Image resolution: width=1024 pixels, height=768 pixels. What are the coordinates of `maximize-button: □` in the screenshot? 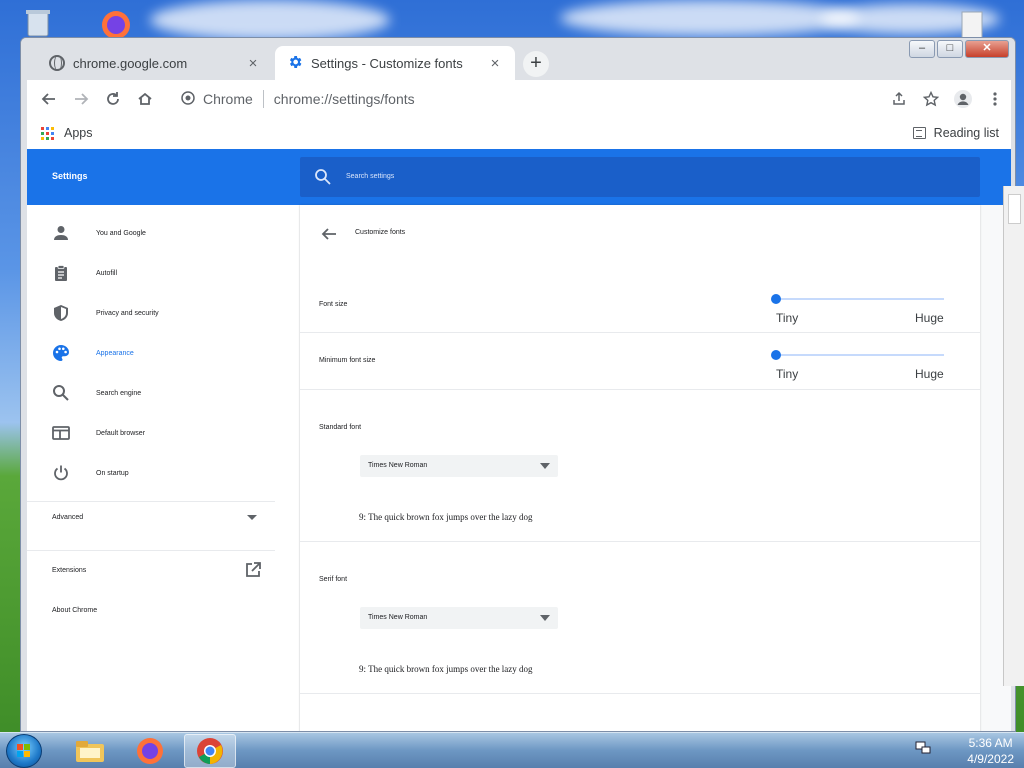 It's located at (950, 49).